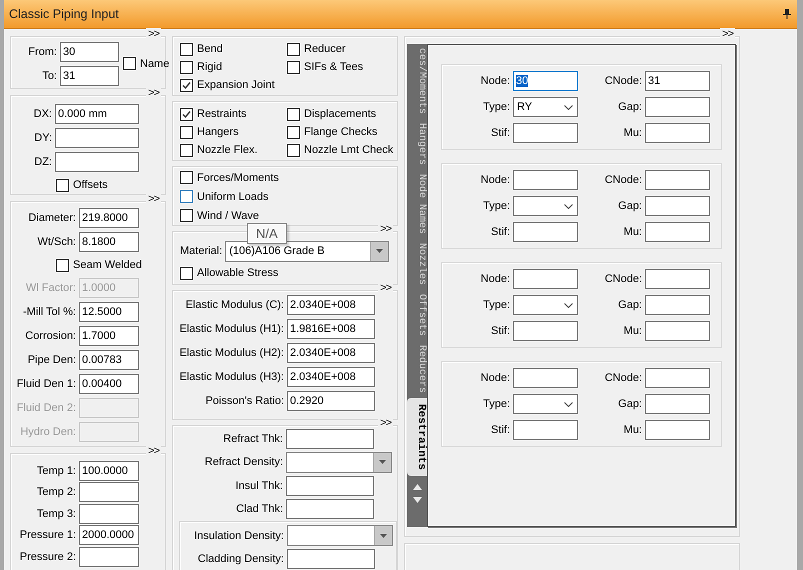 Image resolution: width=803 pixels, height=570 pixels. Describe the element at coordinates (229, 273) in the screenshot. I see `checkbox: Allowable Stress` at that location.